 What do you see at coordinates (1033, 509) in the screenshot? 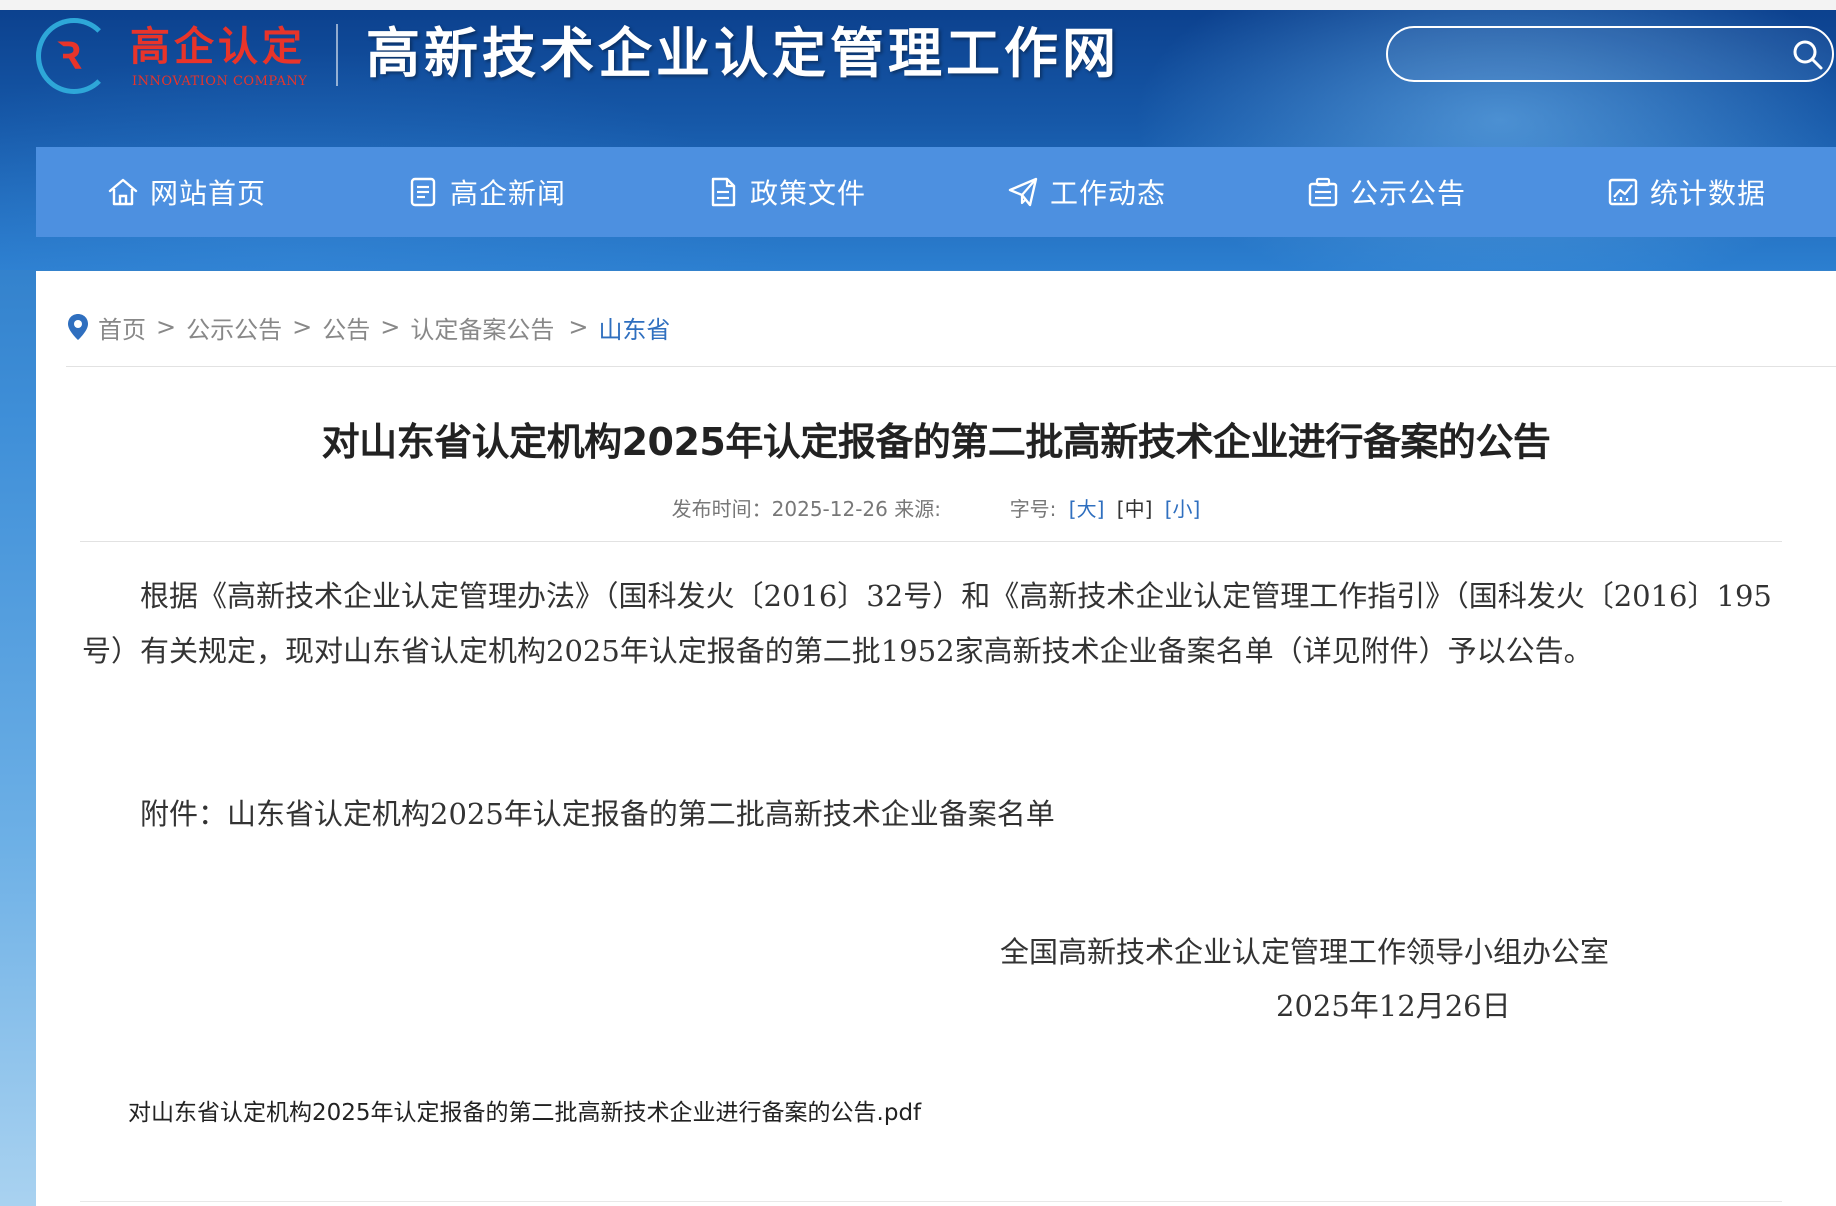
I see `font-size-label: 字号:` at bounding box center [1033, 509].